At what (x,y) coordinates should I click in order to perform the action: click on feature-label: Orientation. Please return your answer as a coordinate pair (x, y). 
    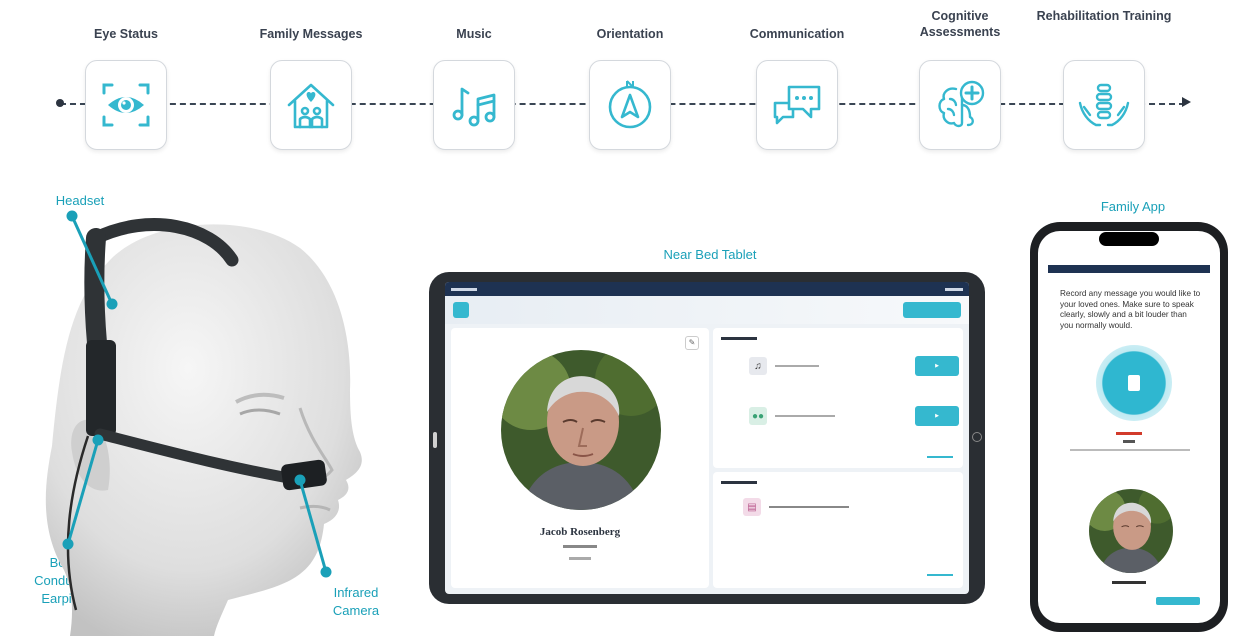
    Looking at the image, I should click on (630, 34).